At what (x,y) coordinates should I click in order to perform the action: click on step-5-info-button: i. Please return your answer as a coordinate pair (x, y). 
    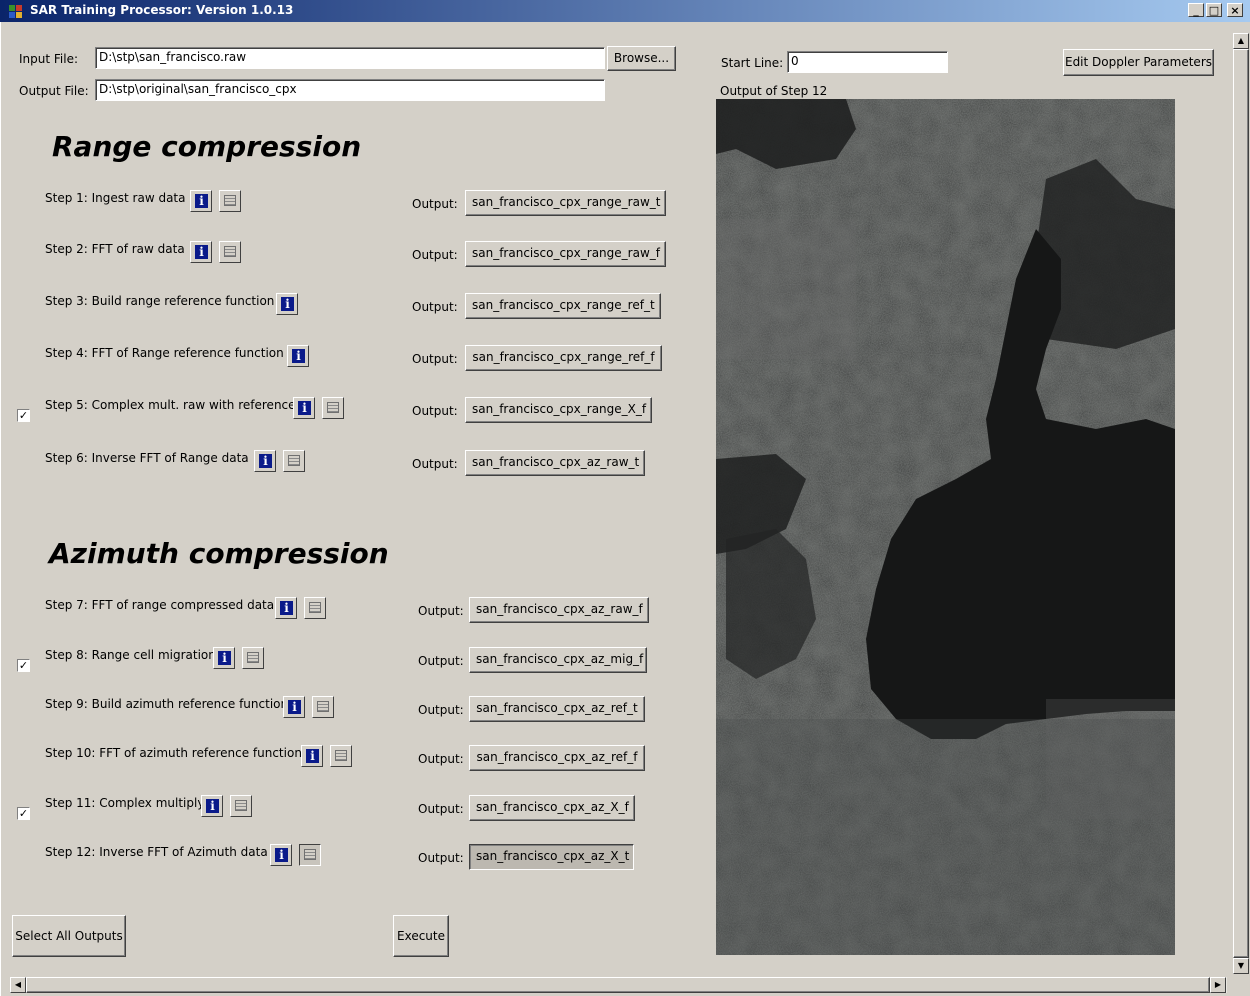
    Looking at the image, I should click on (304, 408).